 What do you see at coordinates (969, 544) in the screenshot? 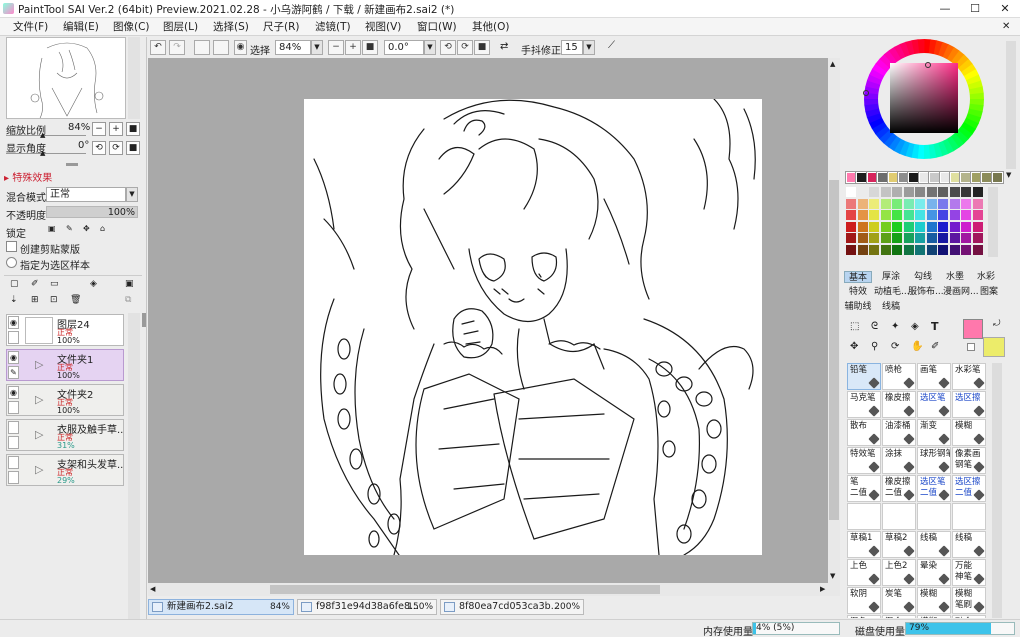
I see `brush-slot: 线稿` at bounding box center [969, 544].